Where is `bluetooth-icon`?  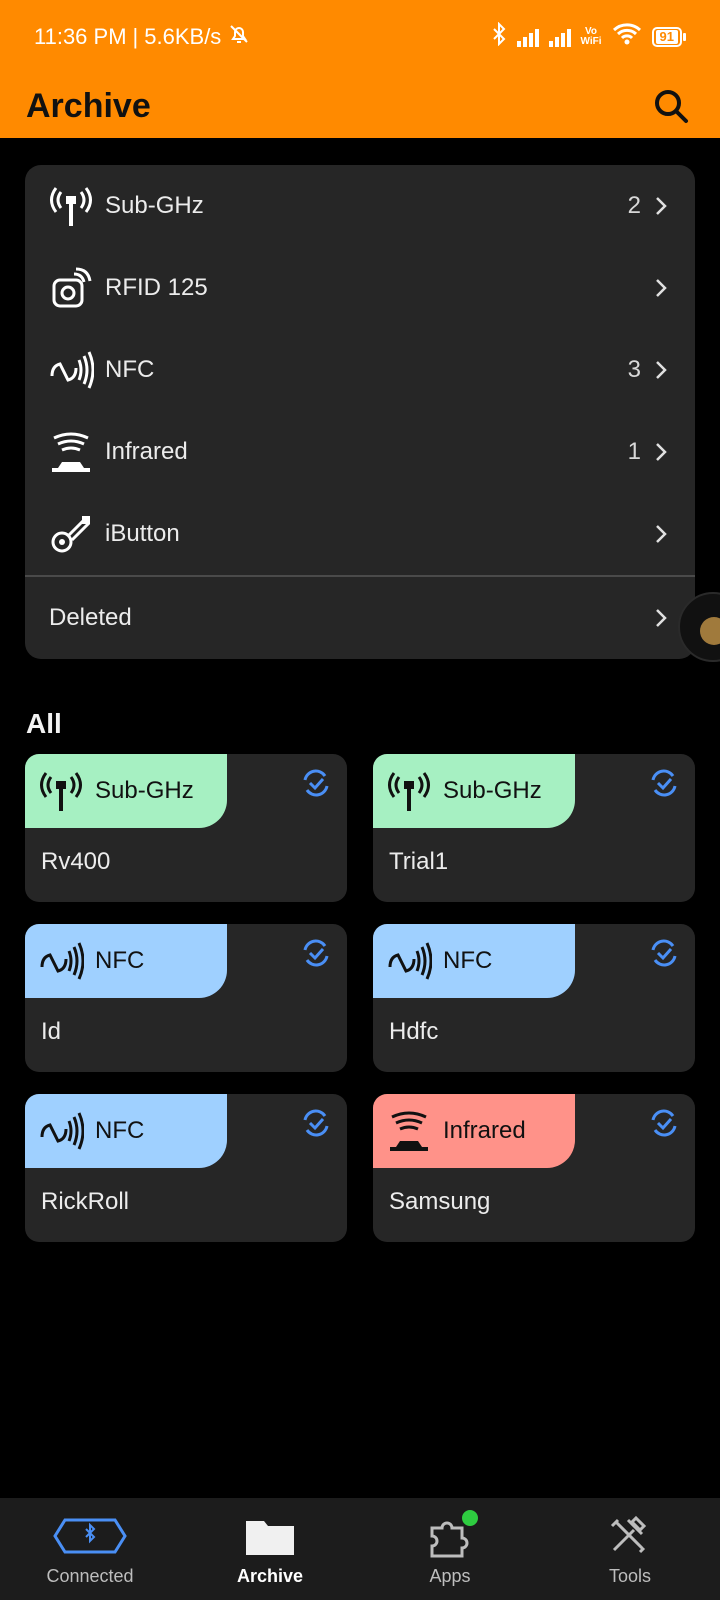 bluetooth-icon is located at coordinates (499, 36).